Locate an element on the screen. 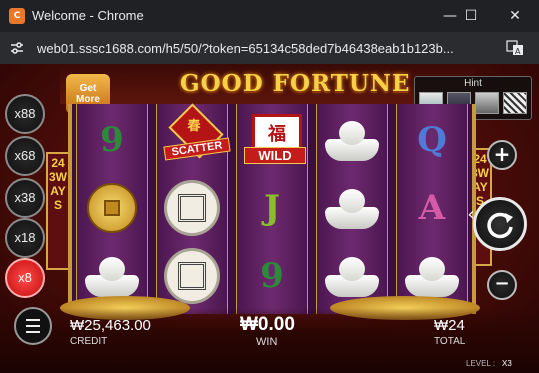  close-button: ✕ is located at coordinates (515, 16).